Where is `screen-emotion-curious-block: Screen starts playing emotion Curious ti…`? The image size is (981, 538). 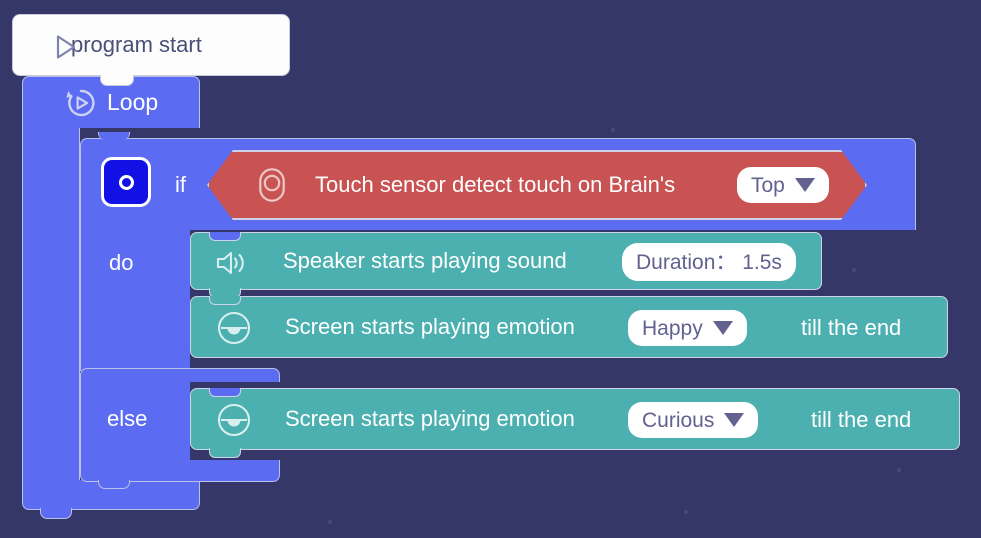 screen-emotion-curious-block: Screen starts playing emotion Curious ti… is located at coordinates (575, 423).